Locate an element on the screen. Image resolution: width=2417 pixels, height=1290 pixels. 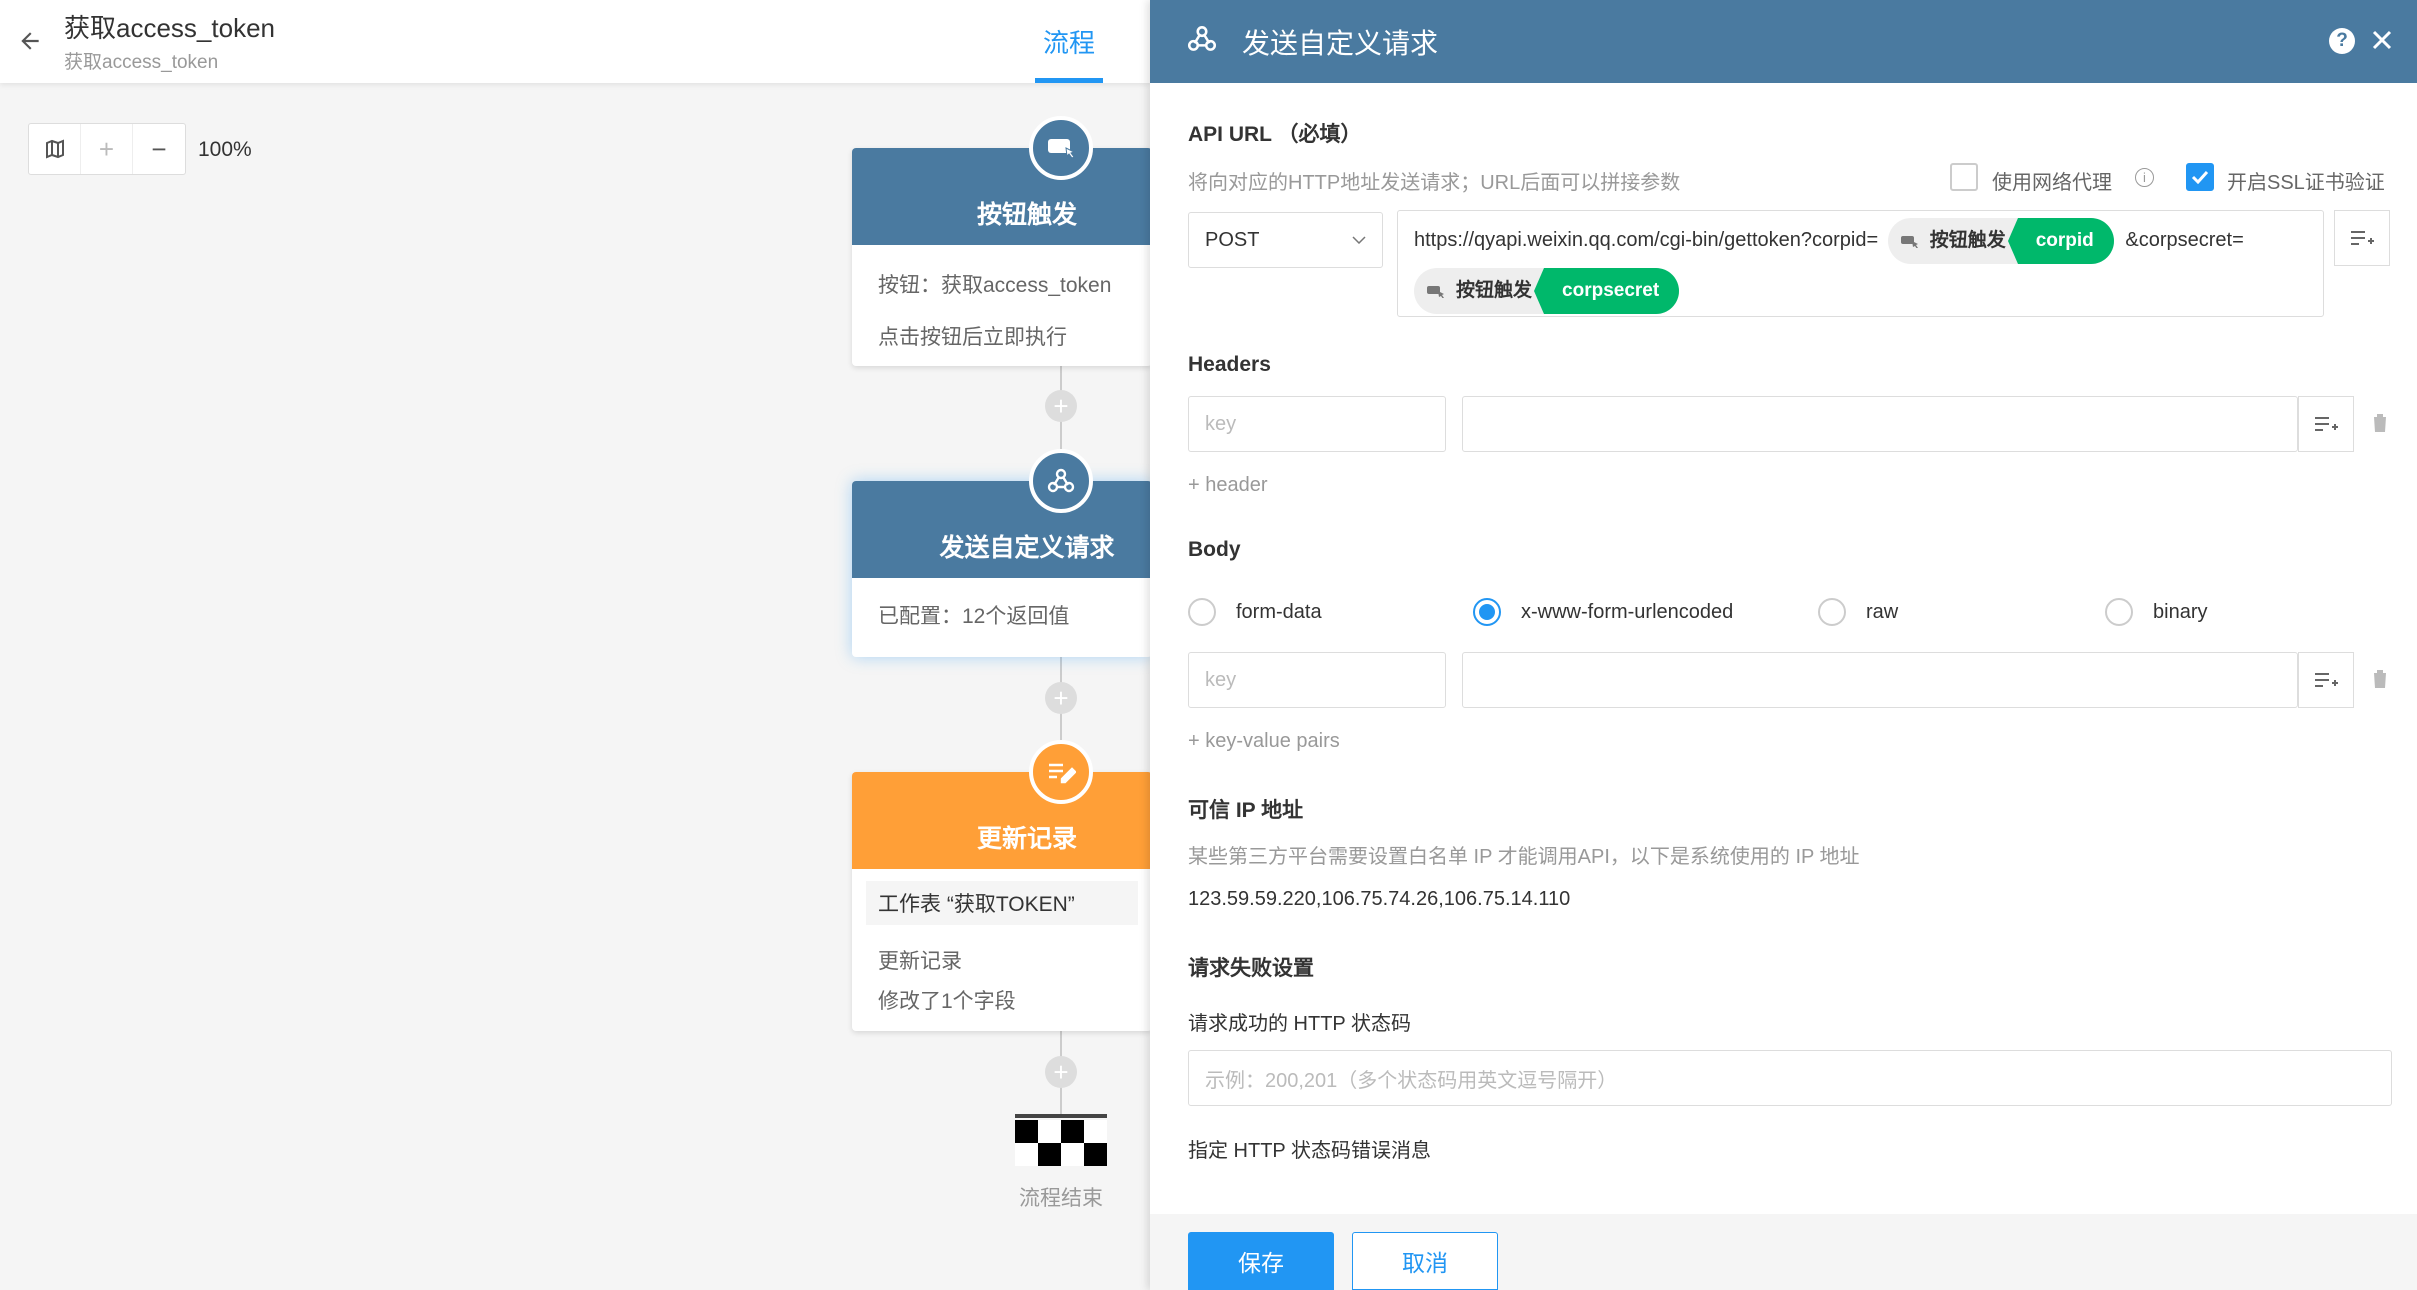
trusted-ip-value: 123.59.59.220,106.75.74.26,106.75.14.110 is located at coordinates (1379, 899).